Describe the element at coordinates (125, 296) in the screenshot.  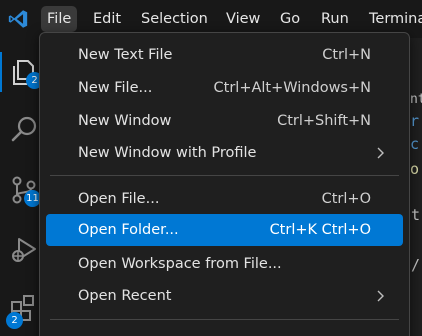
I see `menu-item-label: Open Recent` at that location.